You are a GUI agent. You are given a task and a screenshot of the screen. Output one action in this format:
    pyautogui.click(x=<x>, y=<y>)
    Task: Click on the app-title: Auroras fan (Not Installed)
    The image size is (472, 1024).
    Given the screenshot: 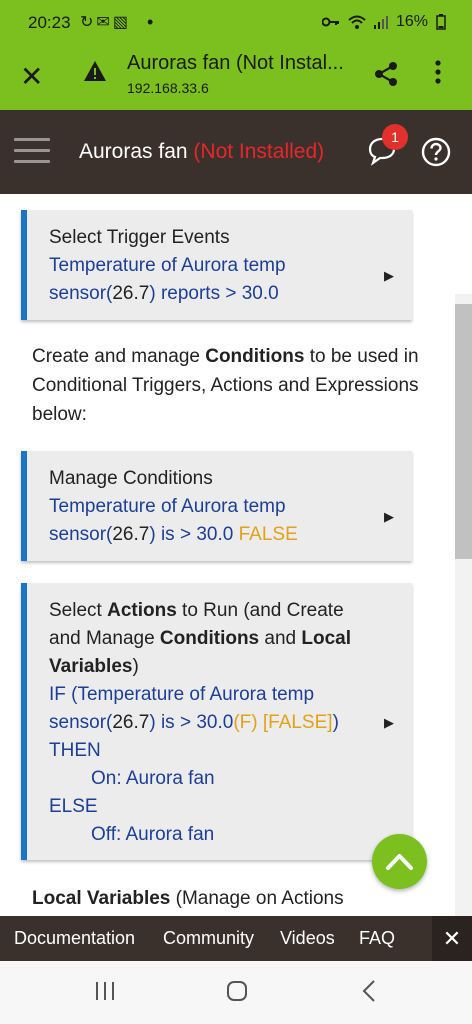 What is the action you would take?
    pyautogui.click(x=201, y=152)
    